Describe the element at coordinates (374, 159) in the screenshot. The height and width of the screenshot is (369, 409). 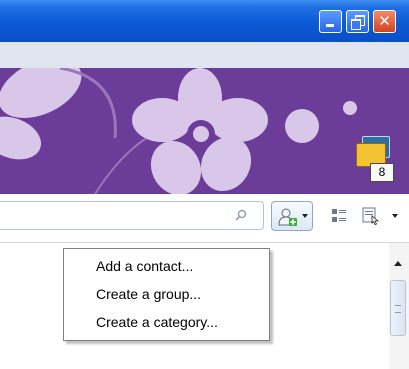
I see `notification-cards-icon: 8` at that location.